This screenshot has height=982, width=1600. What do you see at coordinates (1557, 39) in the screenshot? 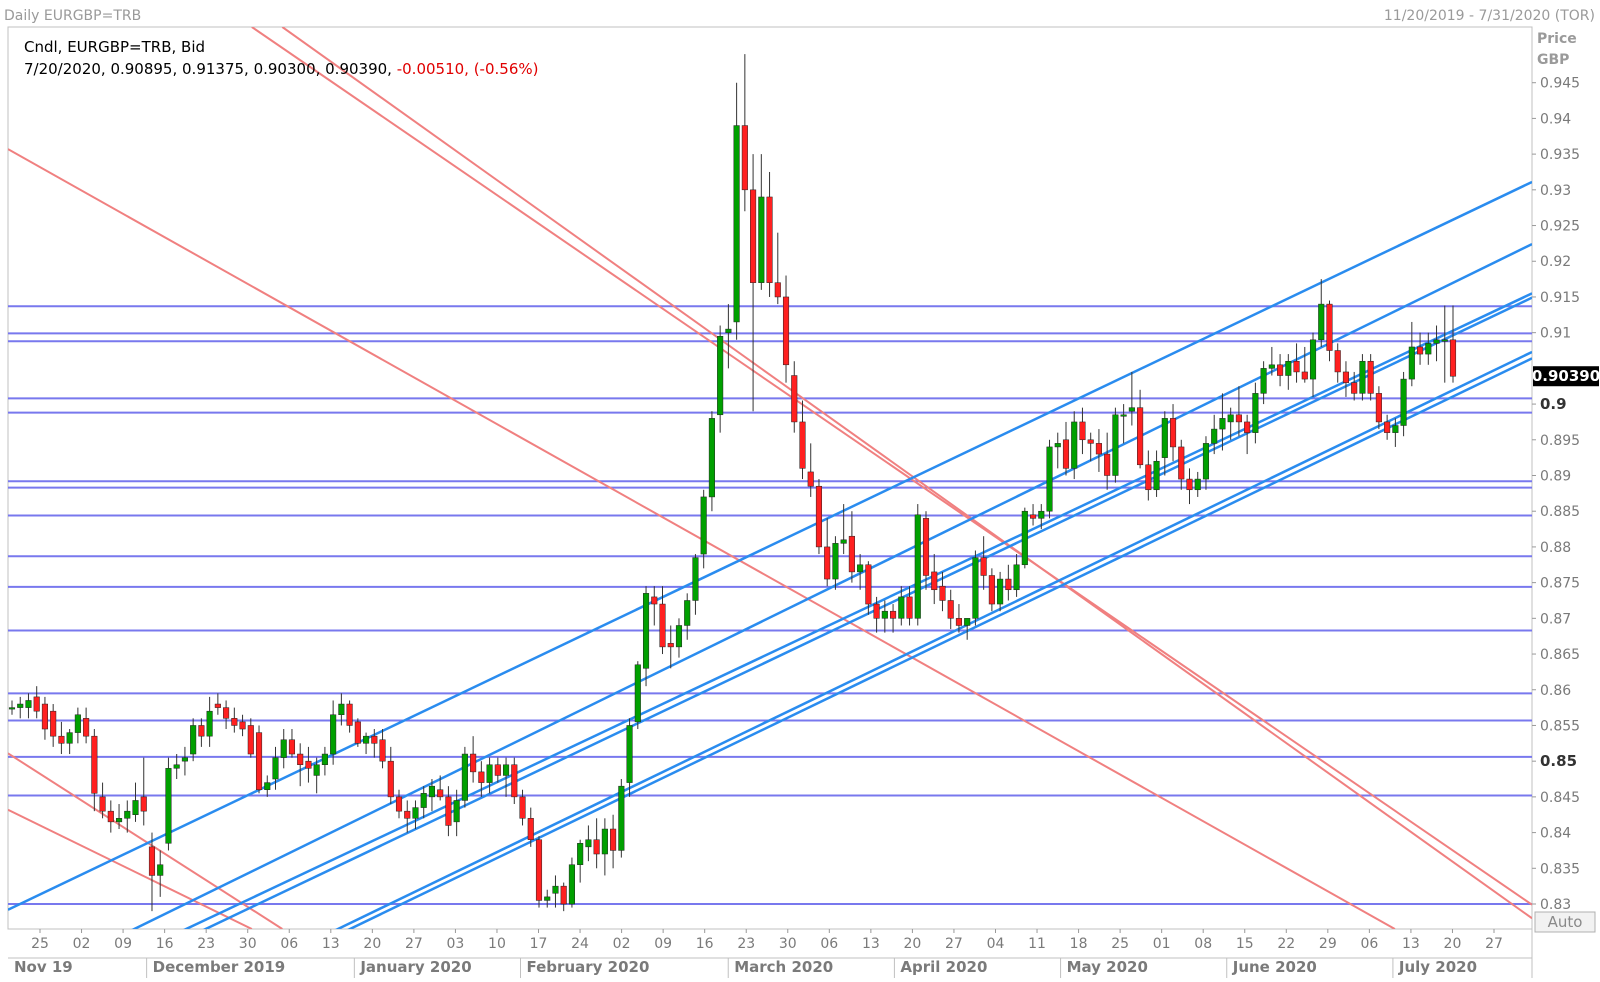
I see `price-axis-title: Price` at bounding box center [1557, 39].